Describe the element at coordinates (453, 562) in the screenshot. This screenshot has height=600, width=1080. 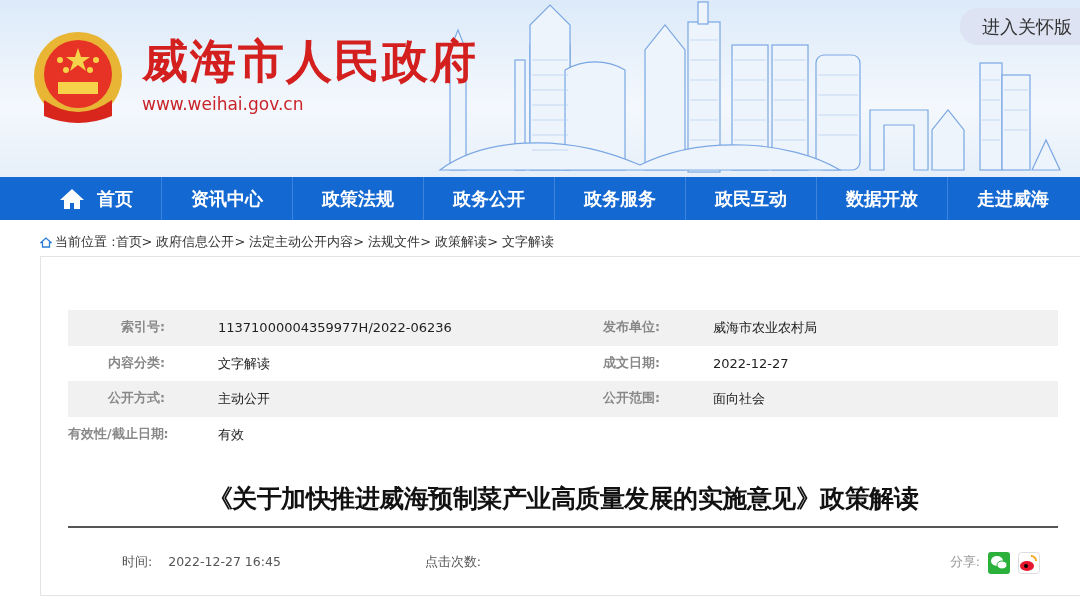
I see `click-count-label: 点击次数:` at that location.